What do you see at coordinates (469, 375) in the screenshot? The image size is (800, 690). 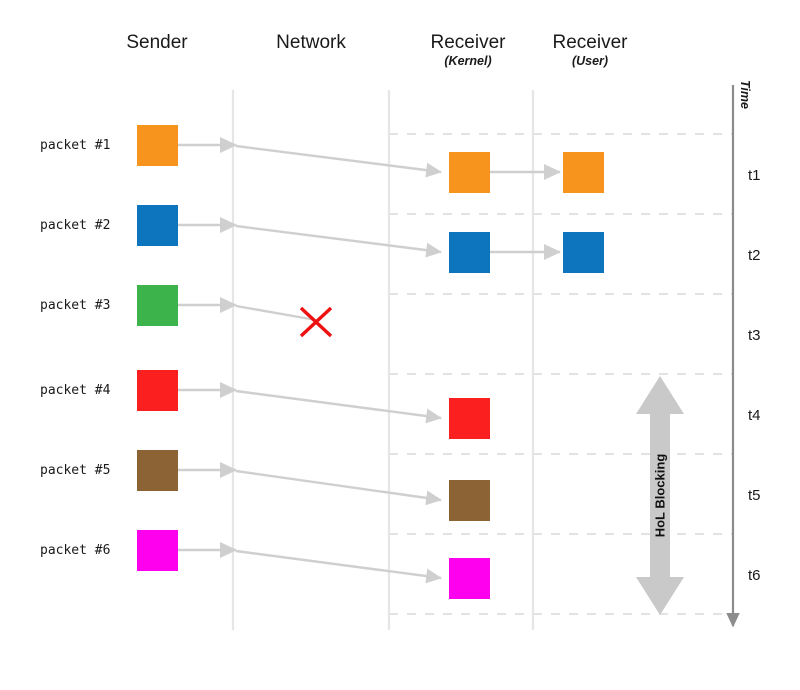 I see `kernel-packet-boxes` at bounding box center [469, 375].